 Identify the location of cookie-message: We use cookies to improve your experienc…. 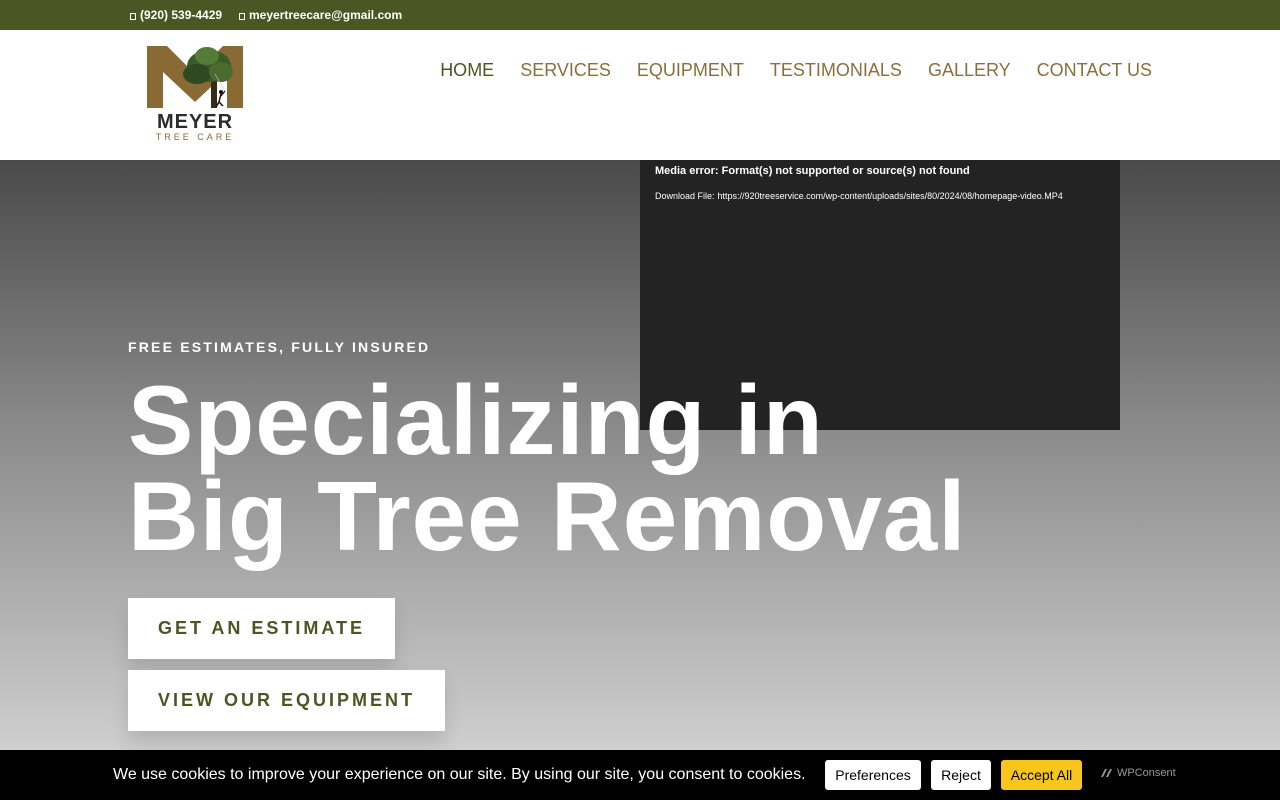
(459, 774).